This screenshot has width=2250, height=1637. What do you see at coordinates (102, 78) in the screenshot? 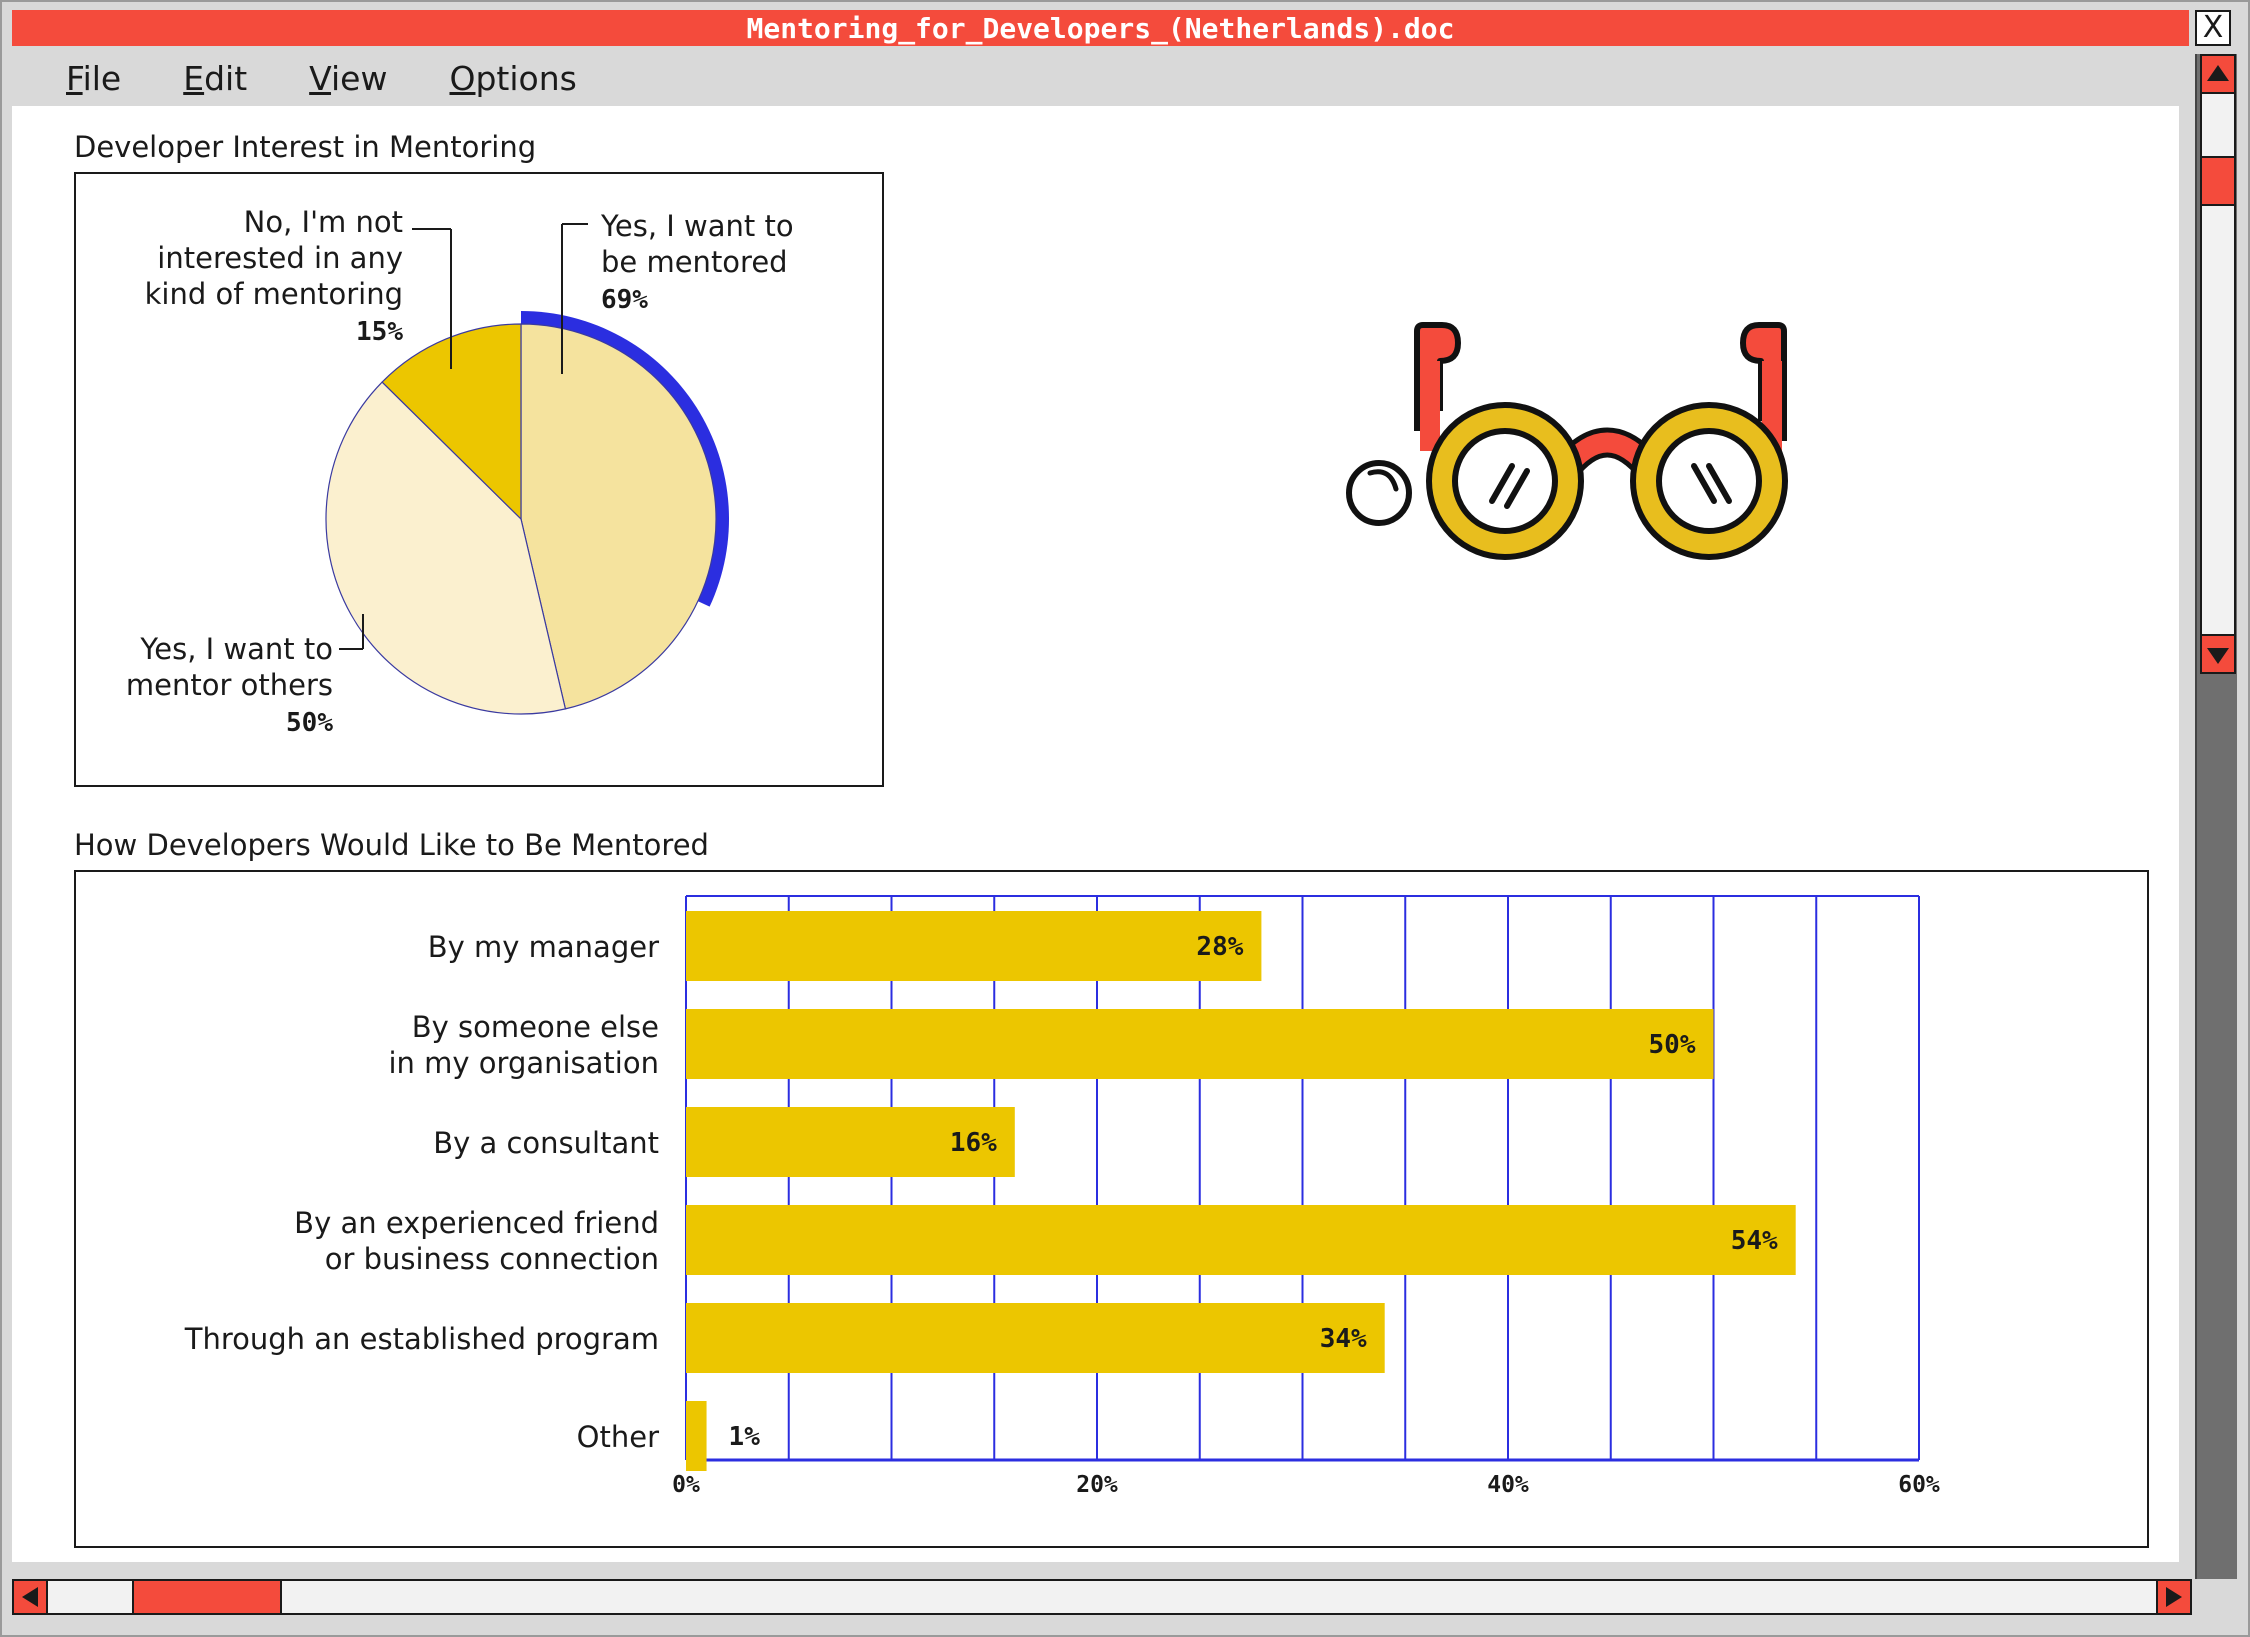
I see `menu-file-label: ile` at bounding box center [102, 78].